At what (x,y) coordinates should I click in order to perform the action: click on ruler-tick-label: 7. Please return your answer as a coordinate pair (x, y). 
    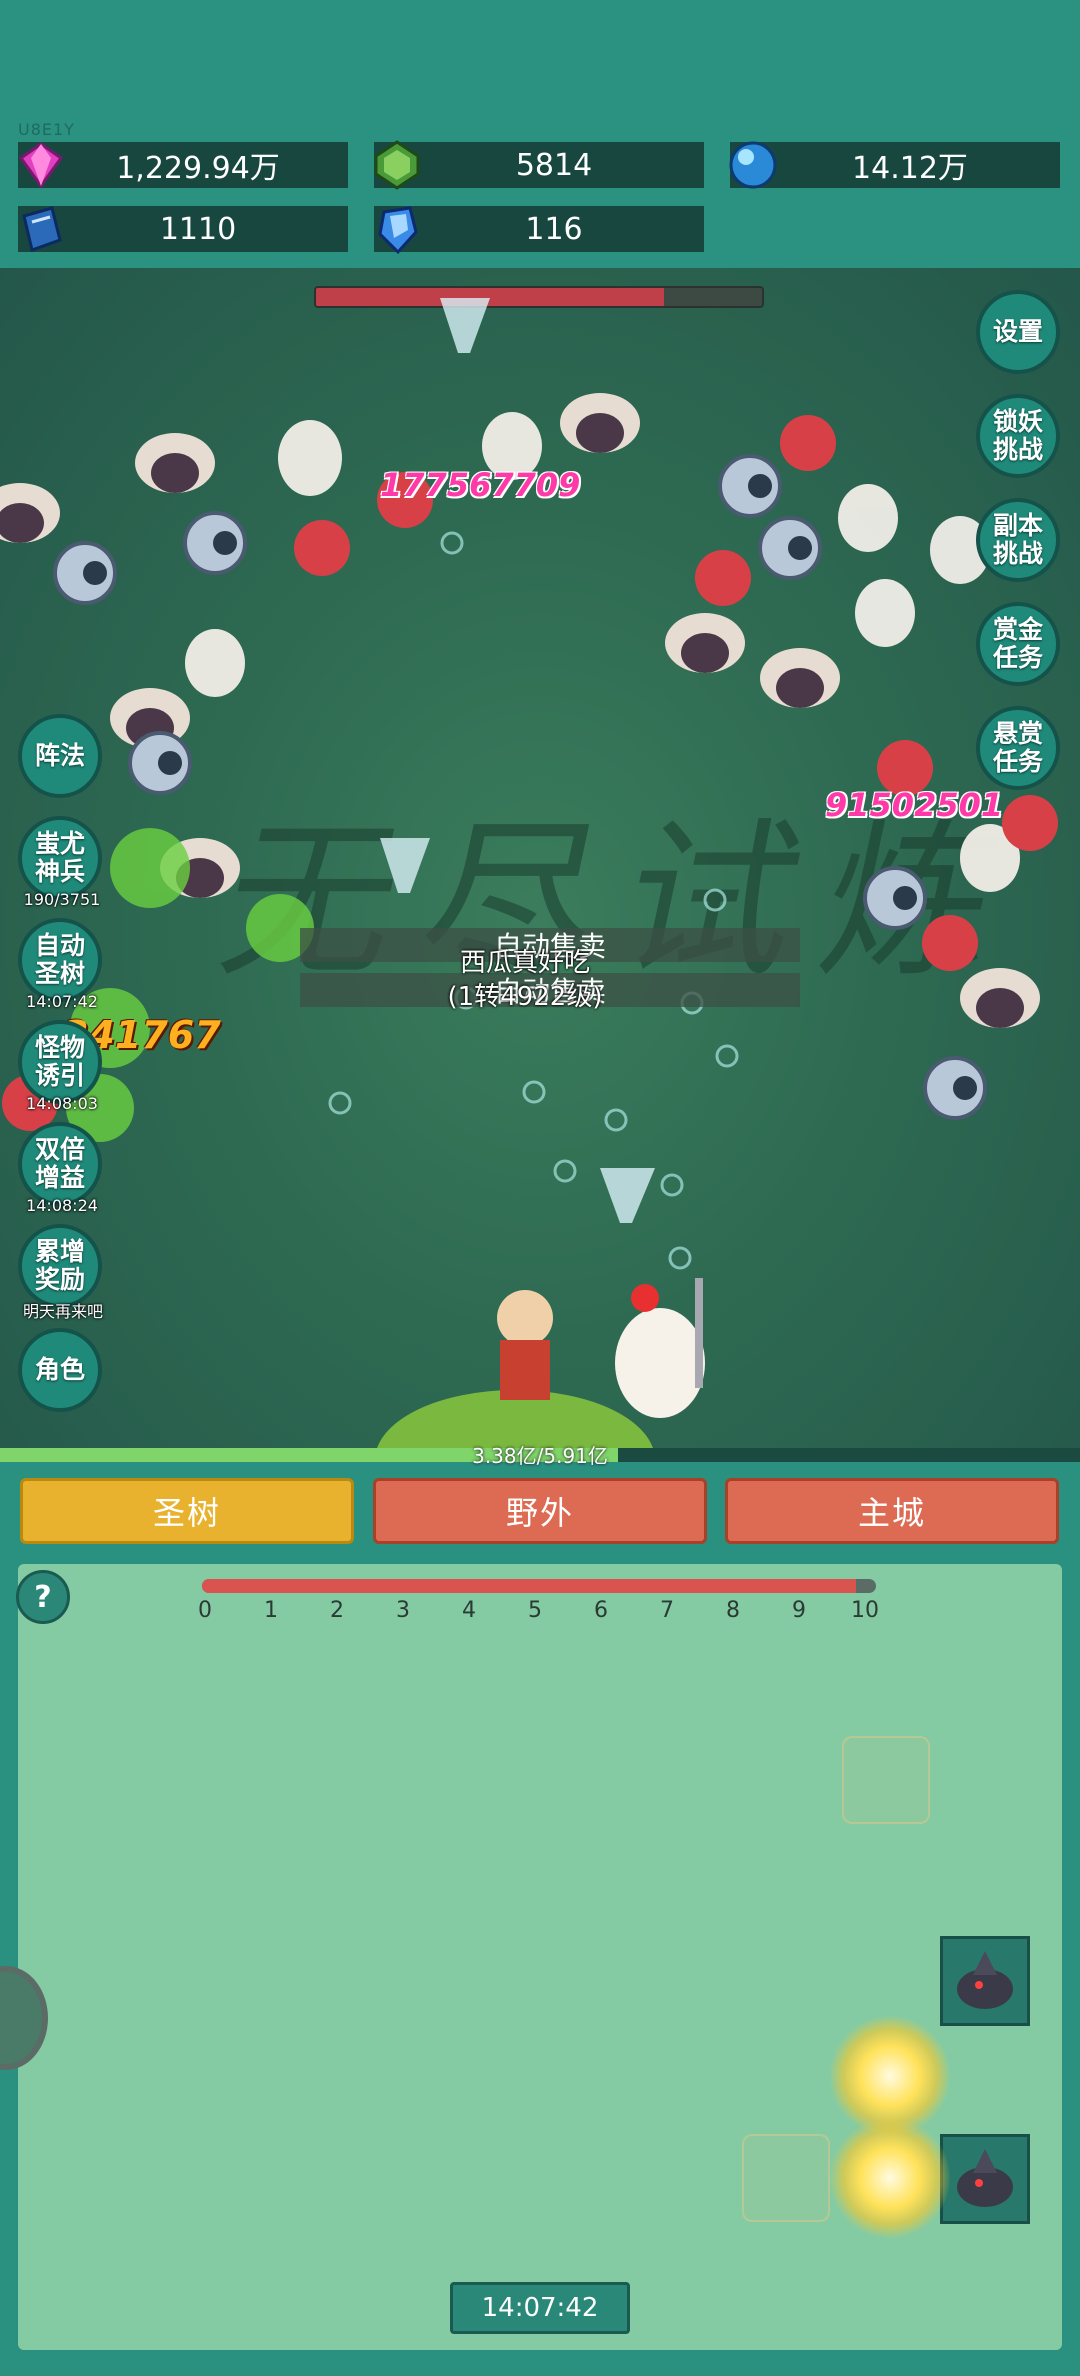
    Looking at the image, I should click on (667, 1610).